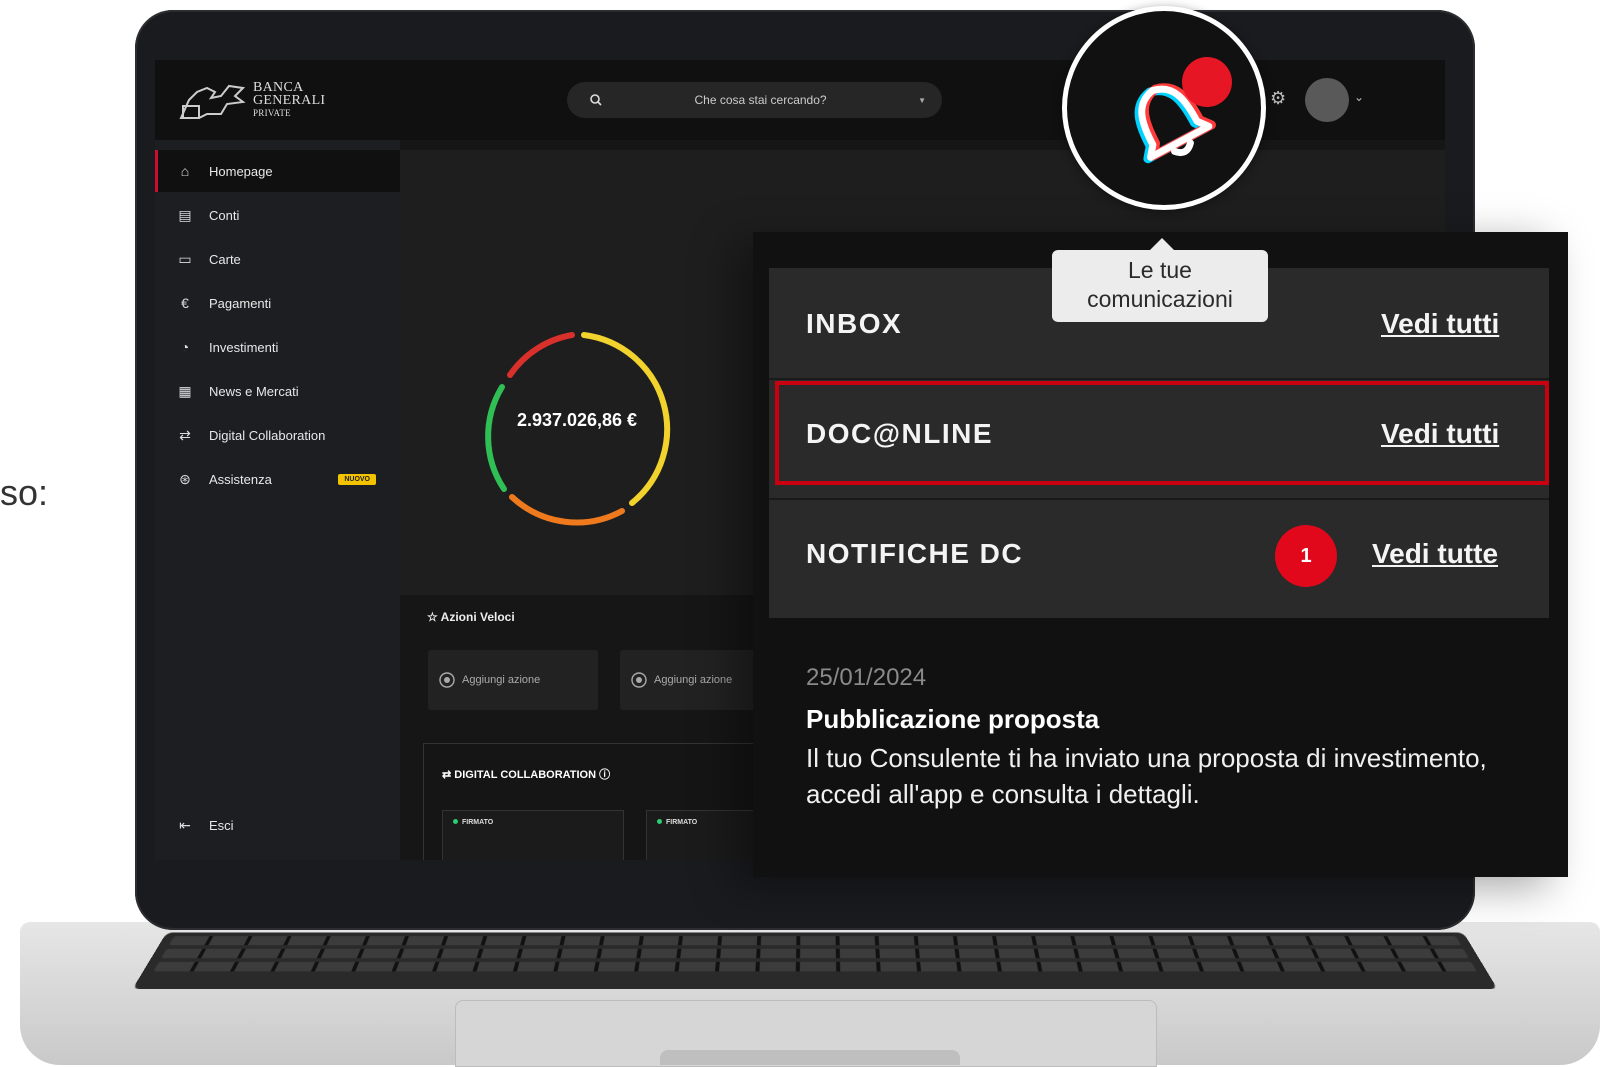 The width and height of the screenshot is (1620, 1067). I want to click on bank-logo: BANCA GENERALI PRIVATE, so click(251, 100).